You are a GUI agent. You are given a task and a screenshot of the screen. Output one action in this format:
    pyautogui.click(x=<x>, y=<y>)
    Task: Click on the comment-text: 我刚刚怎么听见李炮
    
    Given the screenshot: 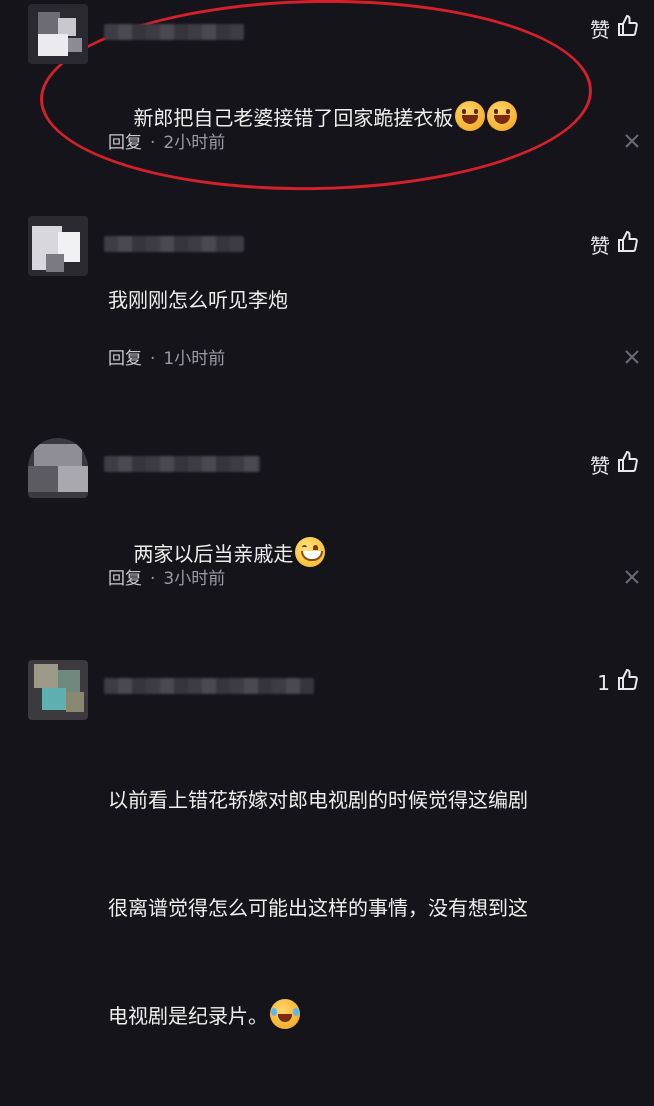 What is the action you would take?
    pyautogui.click(x=198, y=300)
    